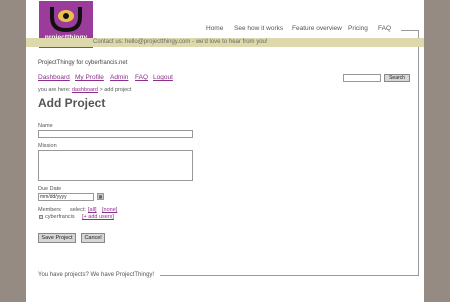 This screenshot has height=302, width=450. What do you see at coordinates (214, 28) in the screenshot?
I see `topnav-home: Home` at bounding box center [214, 28].